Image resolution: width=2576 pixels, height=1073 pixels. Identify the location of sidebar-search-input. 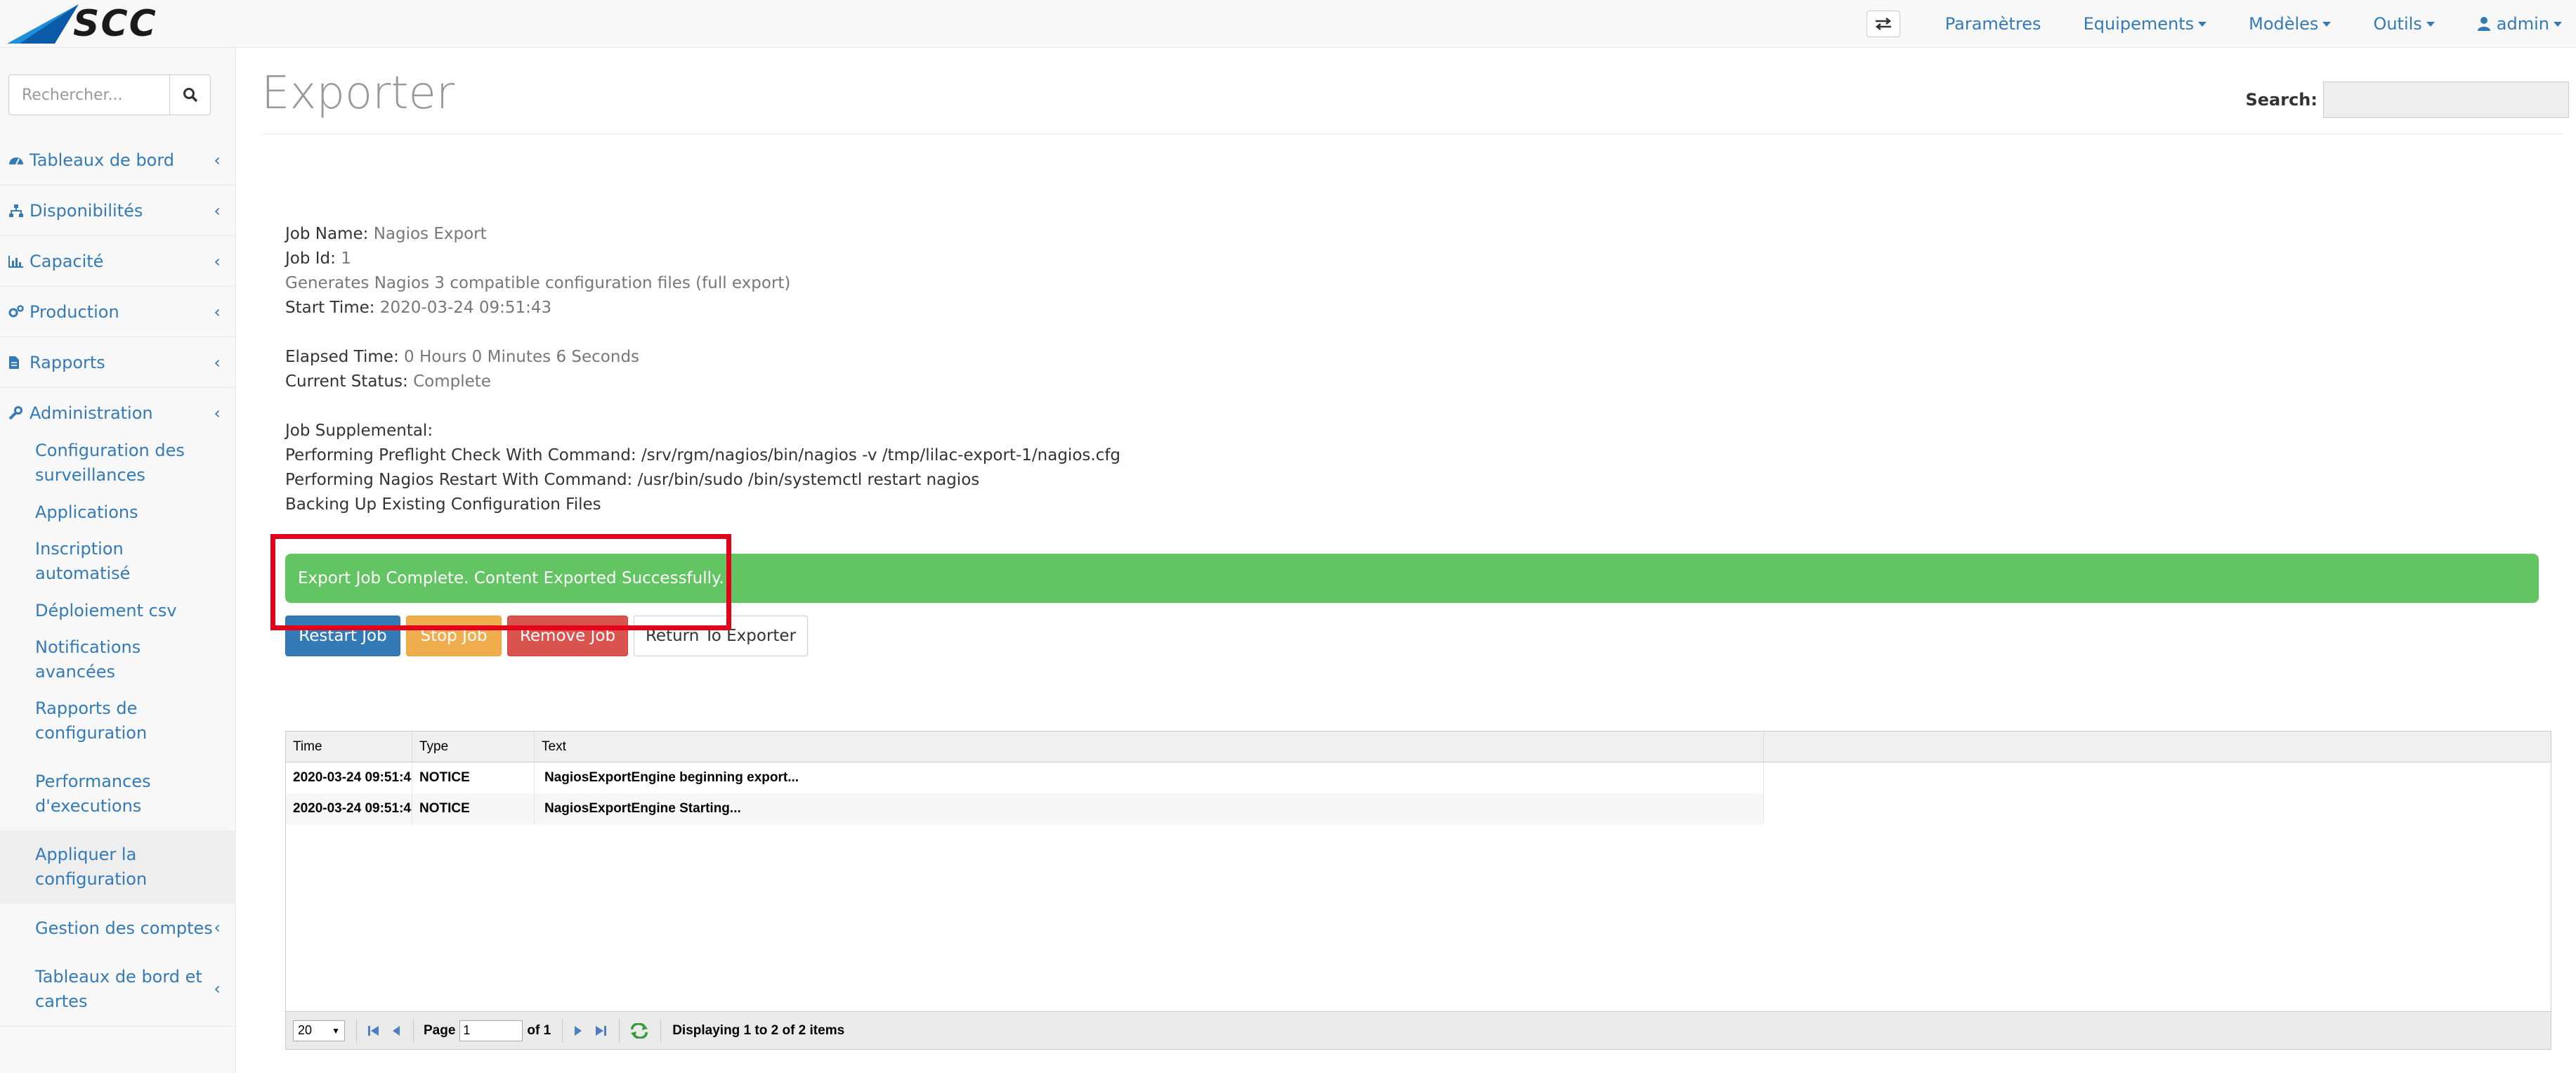
(89, 94).